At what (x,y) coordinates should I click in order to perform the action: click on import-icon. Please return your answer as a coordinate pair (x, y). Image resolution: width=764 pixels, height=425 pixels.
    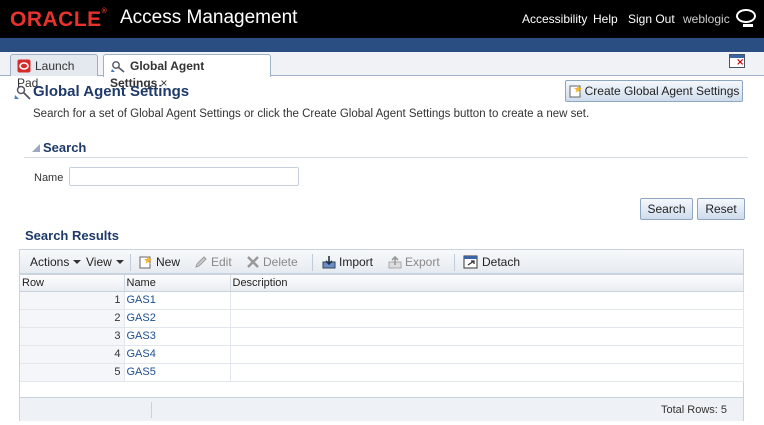
    Looking at the image, I should click on (329, 263).